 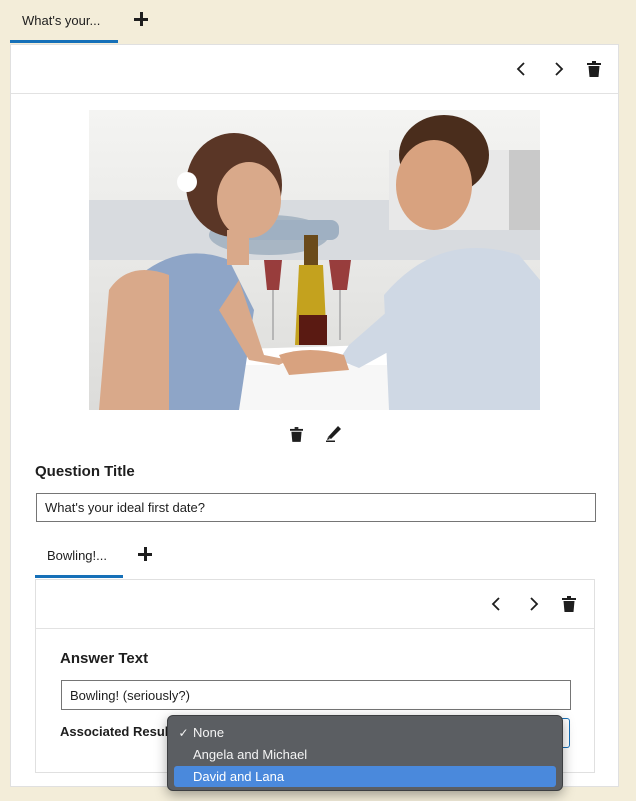 I want to click on option-label: David and Lana, so click(x=239, y=776).